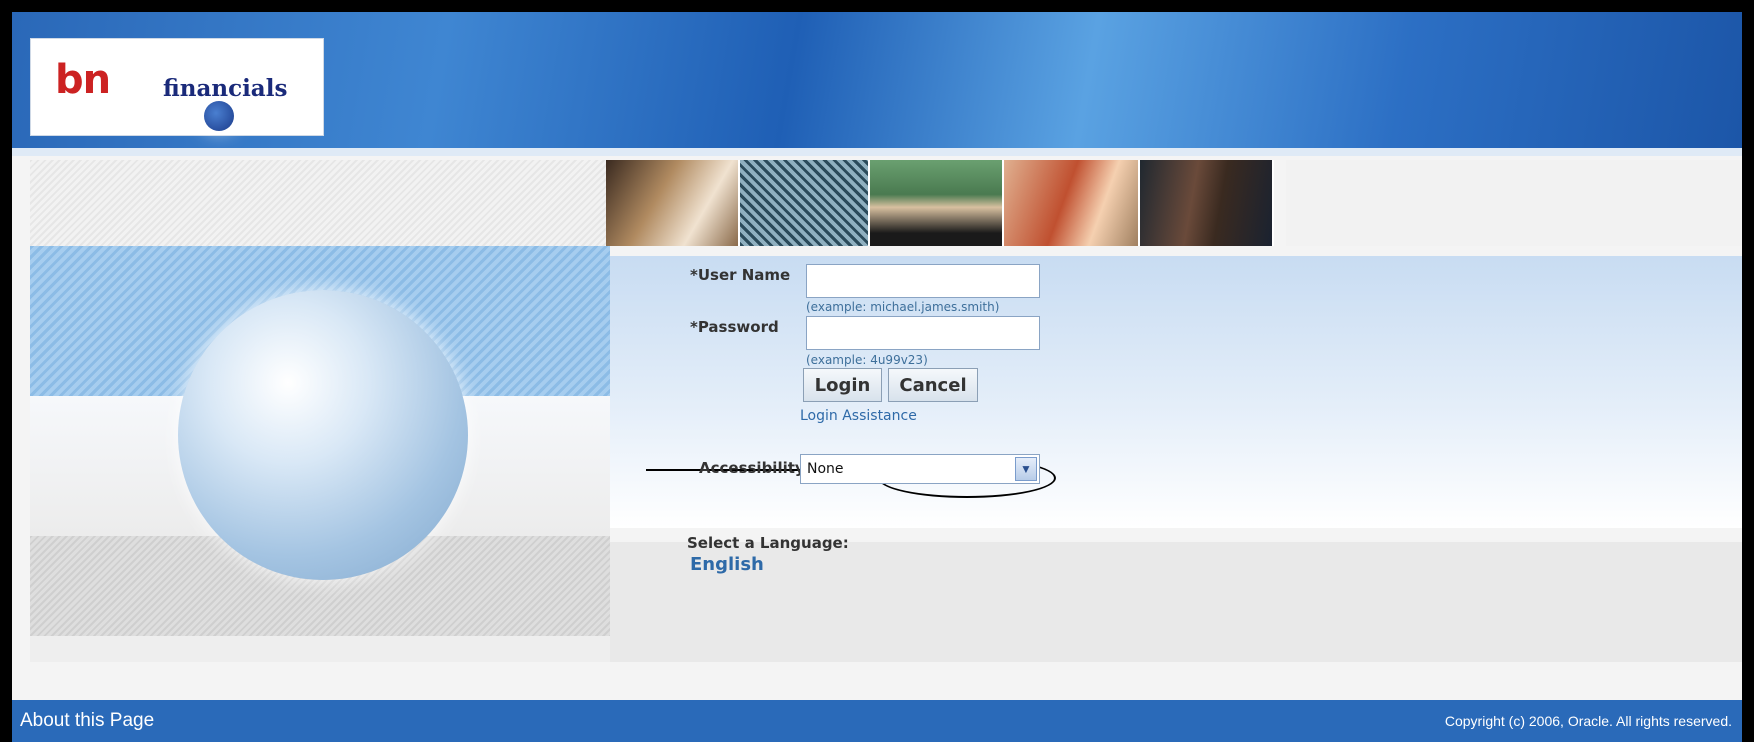  Describe the element at coordinates (97, 80) in the screenshot. I see `logo-letter-n: n` at that location.